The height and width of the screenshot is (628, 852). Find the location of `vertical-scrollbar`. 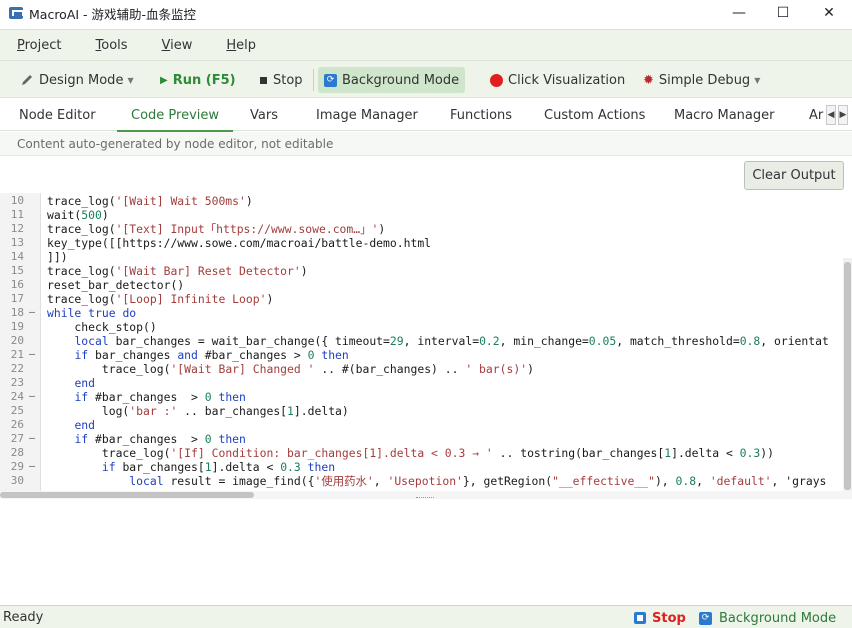

vertical-scrollbar is located at coordinates (847, 374).